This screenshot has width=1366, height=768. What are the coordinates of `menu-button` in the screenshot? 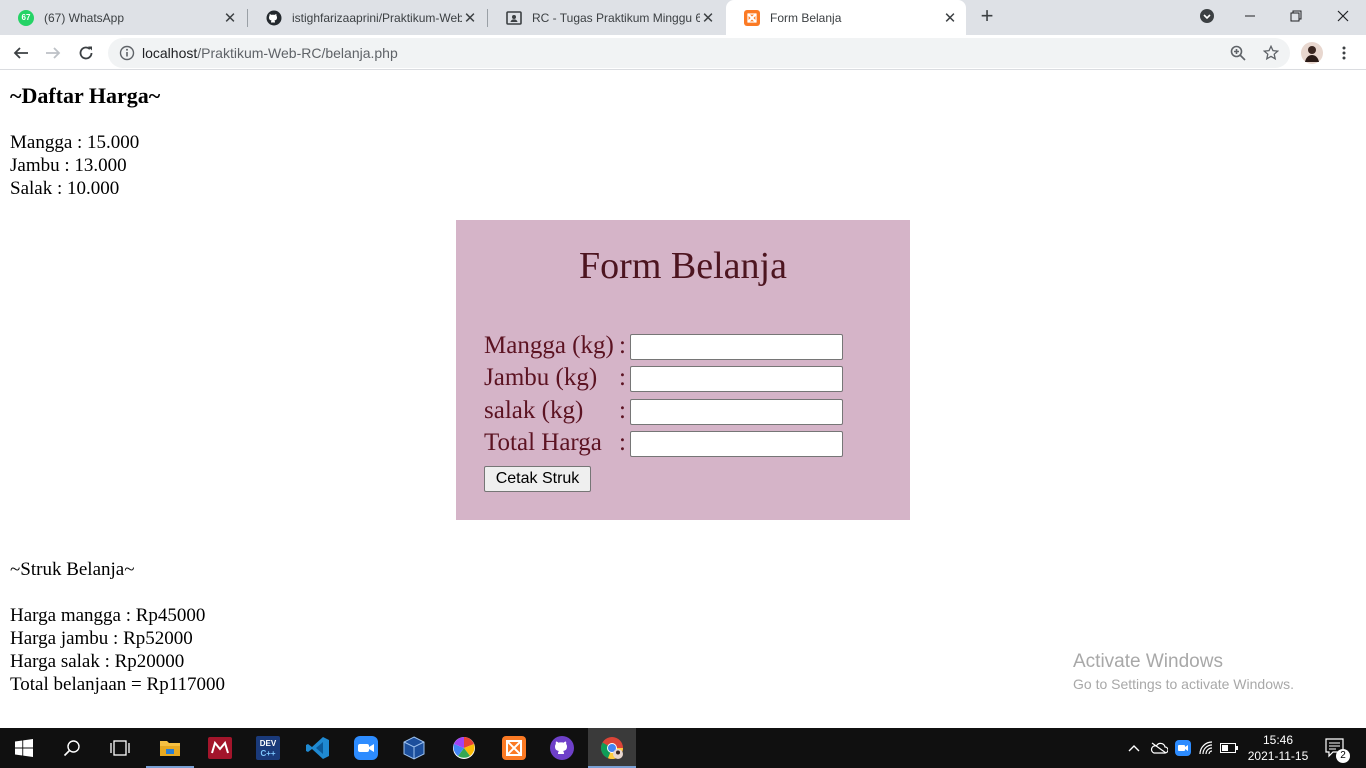 It's located at (1344, 53).